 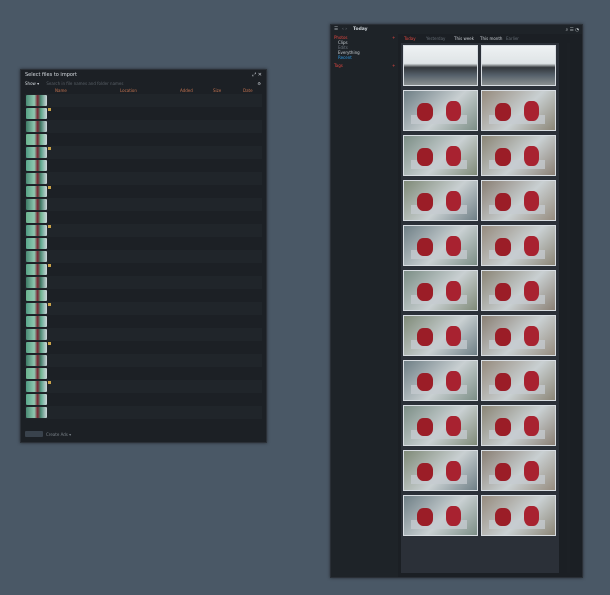 I want to click on show-dropdown: Show ▾, so click(x=32, y=83).